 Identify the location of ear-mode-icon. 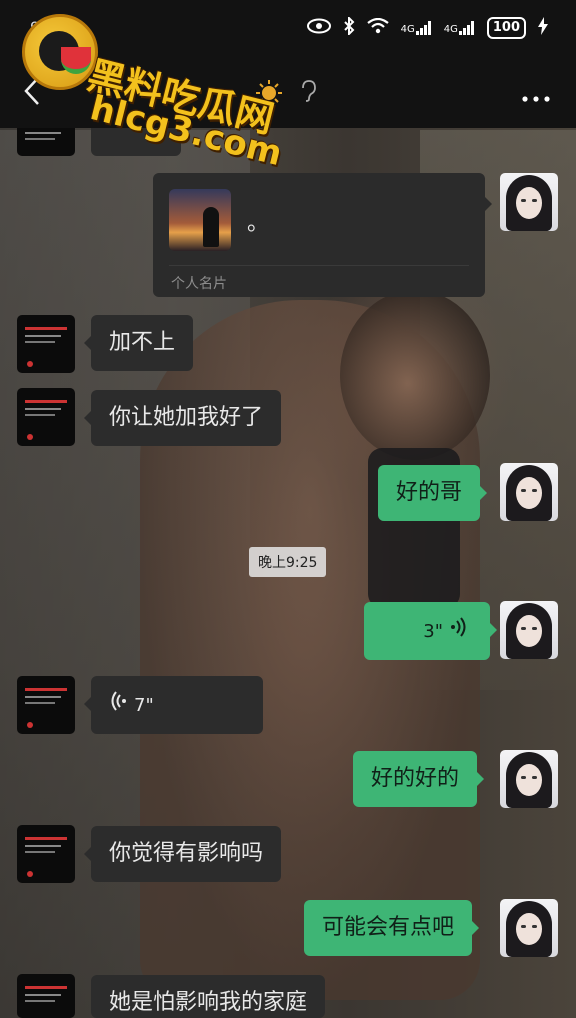
(308, 93).